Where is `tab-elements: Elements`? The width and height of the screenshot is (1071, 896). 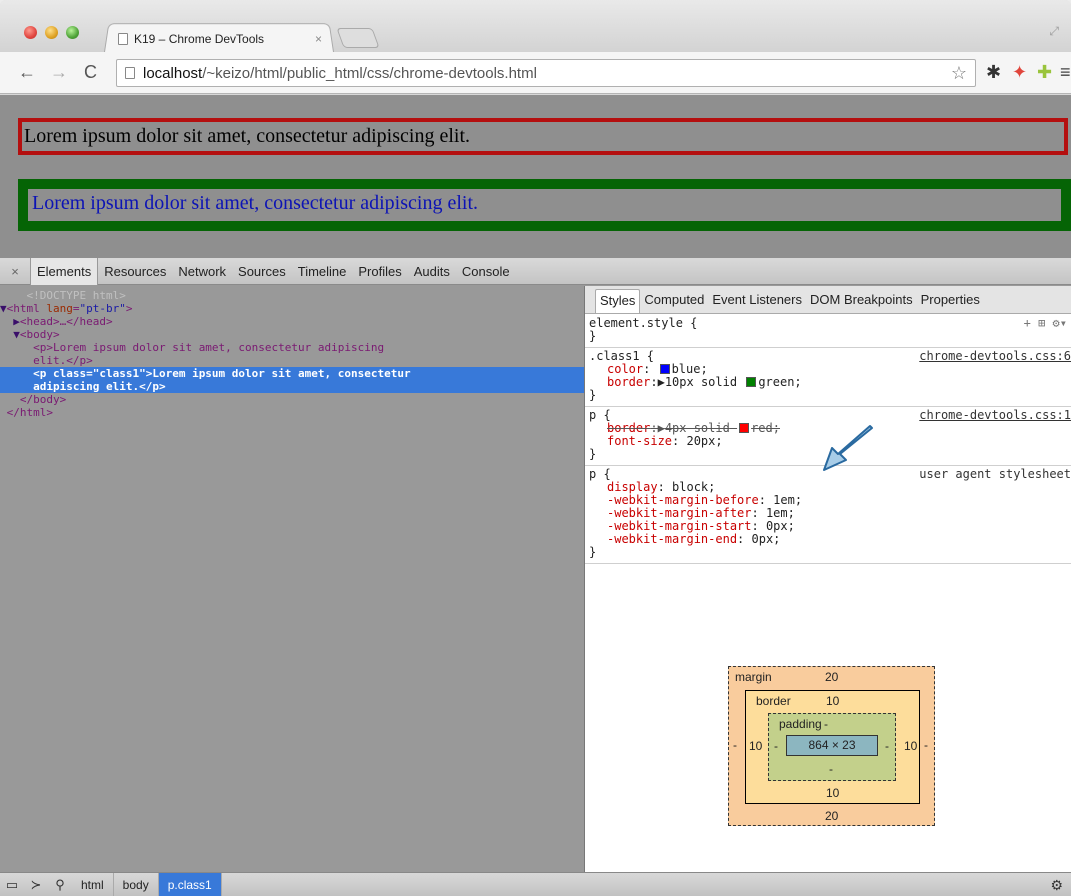
tab-elements: Elements is located at coordinates (64, 271).